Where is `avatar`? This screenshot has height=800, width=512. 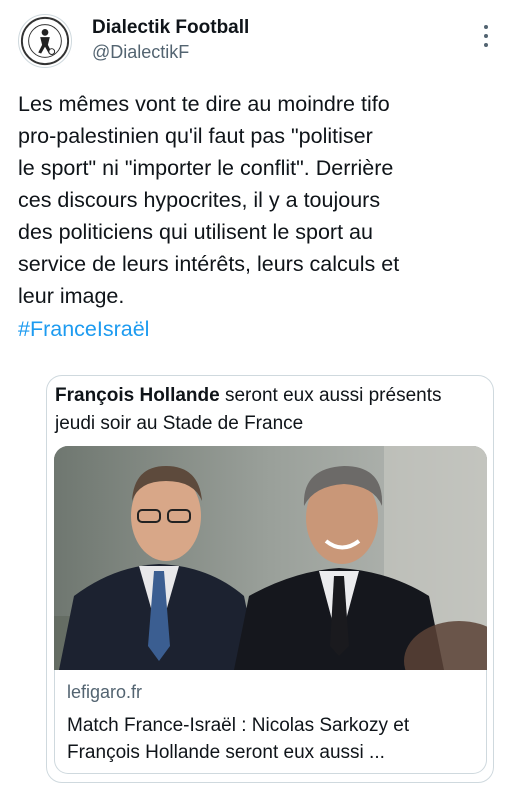
avatar is located at coordinates (45, 41).